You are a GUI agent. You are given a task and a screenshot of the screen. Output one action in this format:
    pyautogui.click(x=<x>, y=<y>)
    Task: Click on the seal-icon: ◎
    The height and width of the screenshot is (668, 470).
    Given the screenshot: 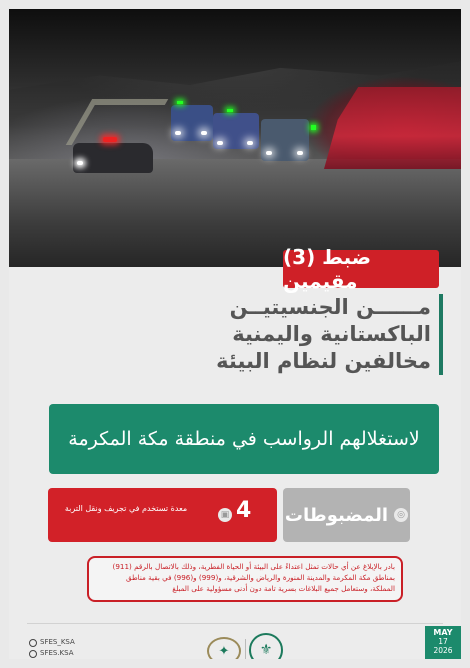 What is the action you would take?
    pyautogui.click(x=401, y=515)
    